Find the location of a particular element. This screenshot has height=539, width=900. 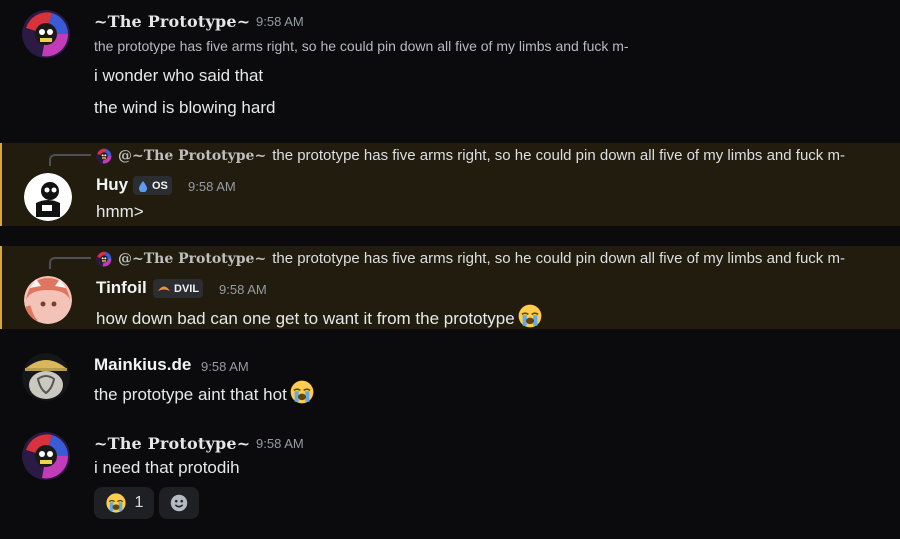

message-text: the prototype aint that hot is located at coordinates (204, 392).